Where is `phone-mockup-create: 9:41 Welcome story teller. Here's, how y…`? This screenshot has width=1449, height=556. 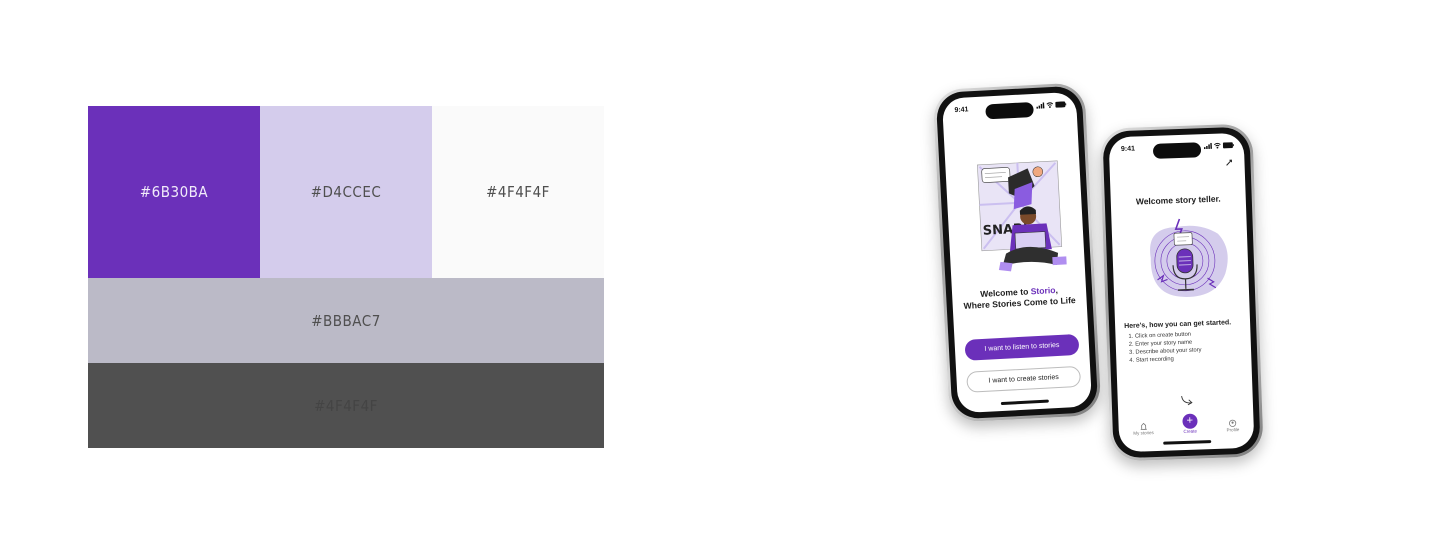 phone-mockup-create: 9:41 Welcome story teller. Here's, how y… is located at coordinates (1181, 292).